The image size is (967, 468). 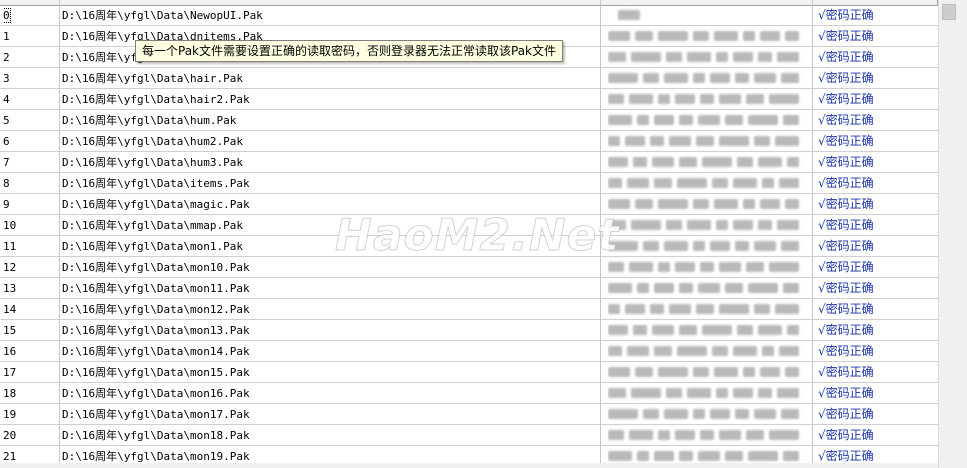 I want to click on row-index: 4, so click(x=31, y=99).